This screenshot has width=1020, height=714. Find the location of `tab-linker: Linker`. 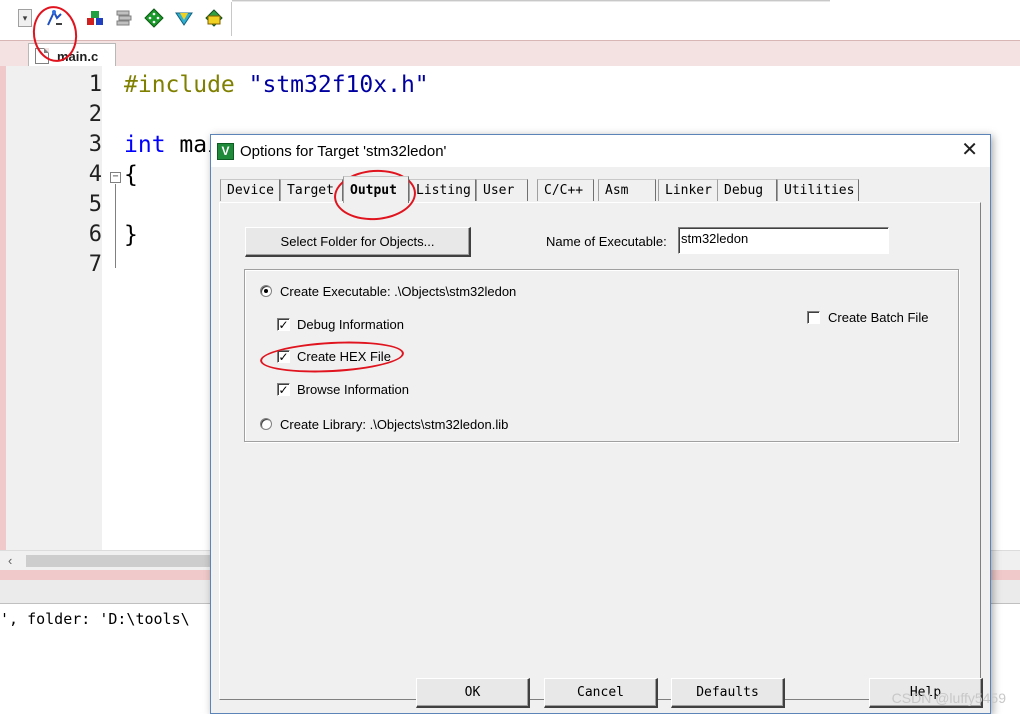

tab-linker: Linker is located at coordinates (688, 190).